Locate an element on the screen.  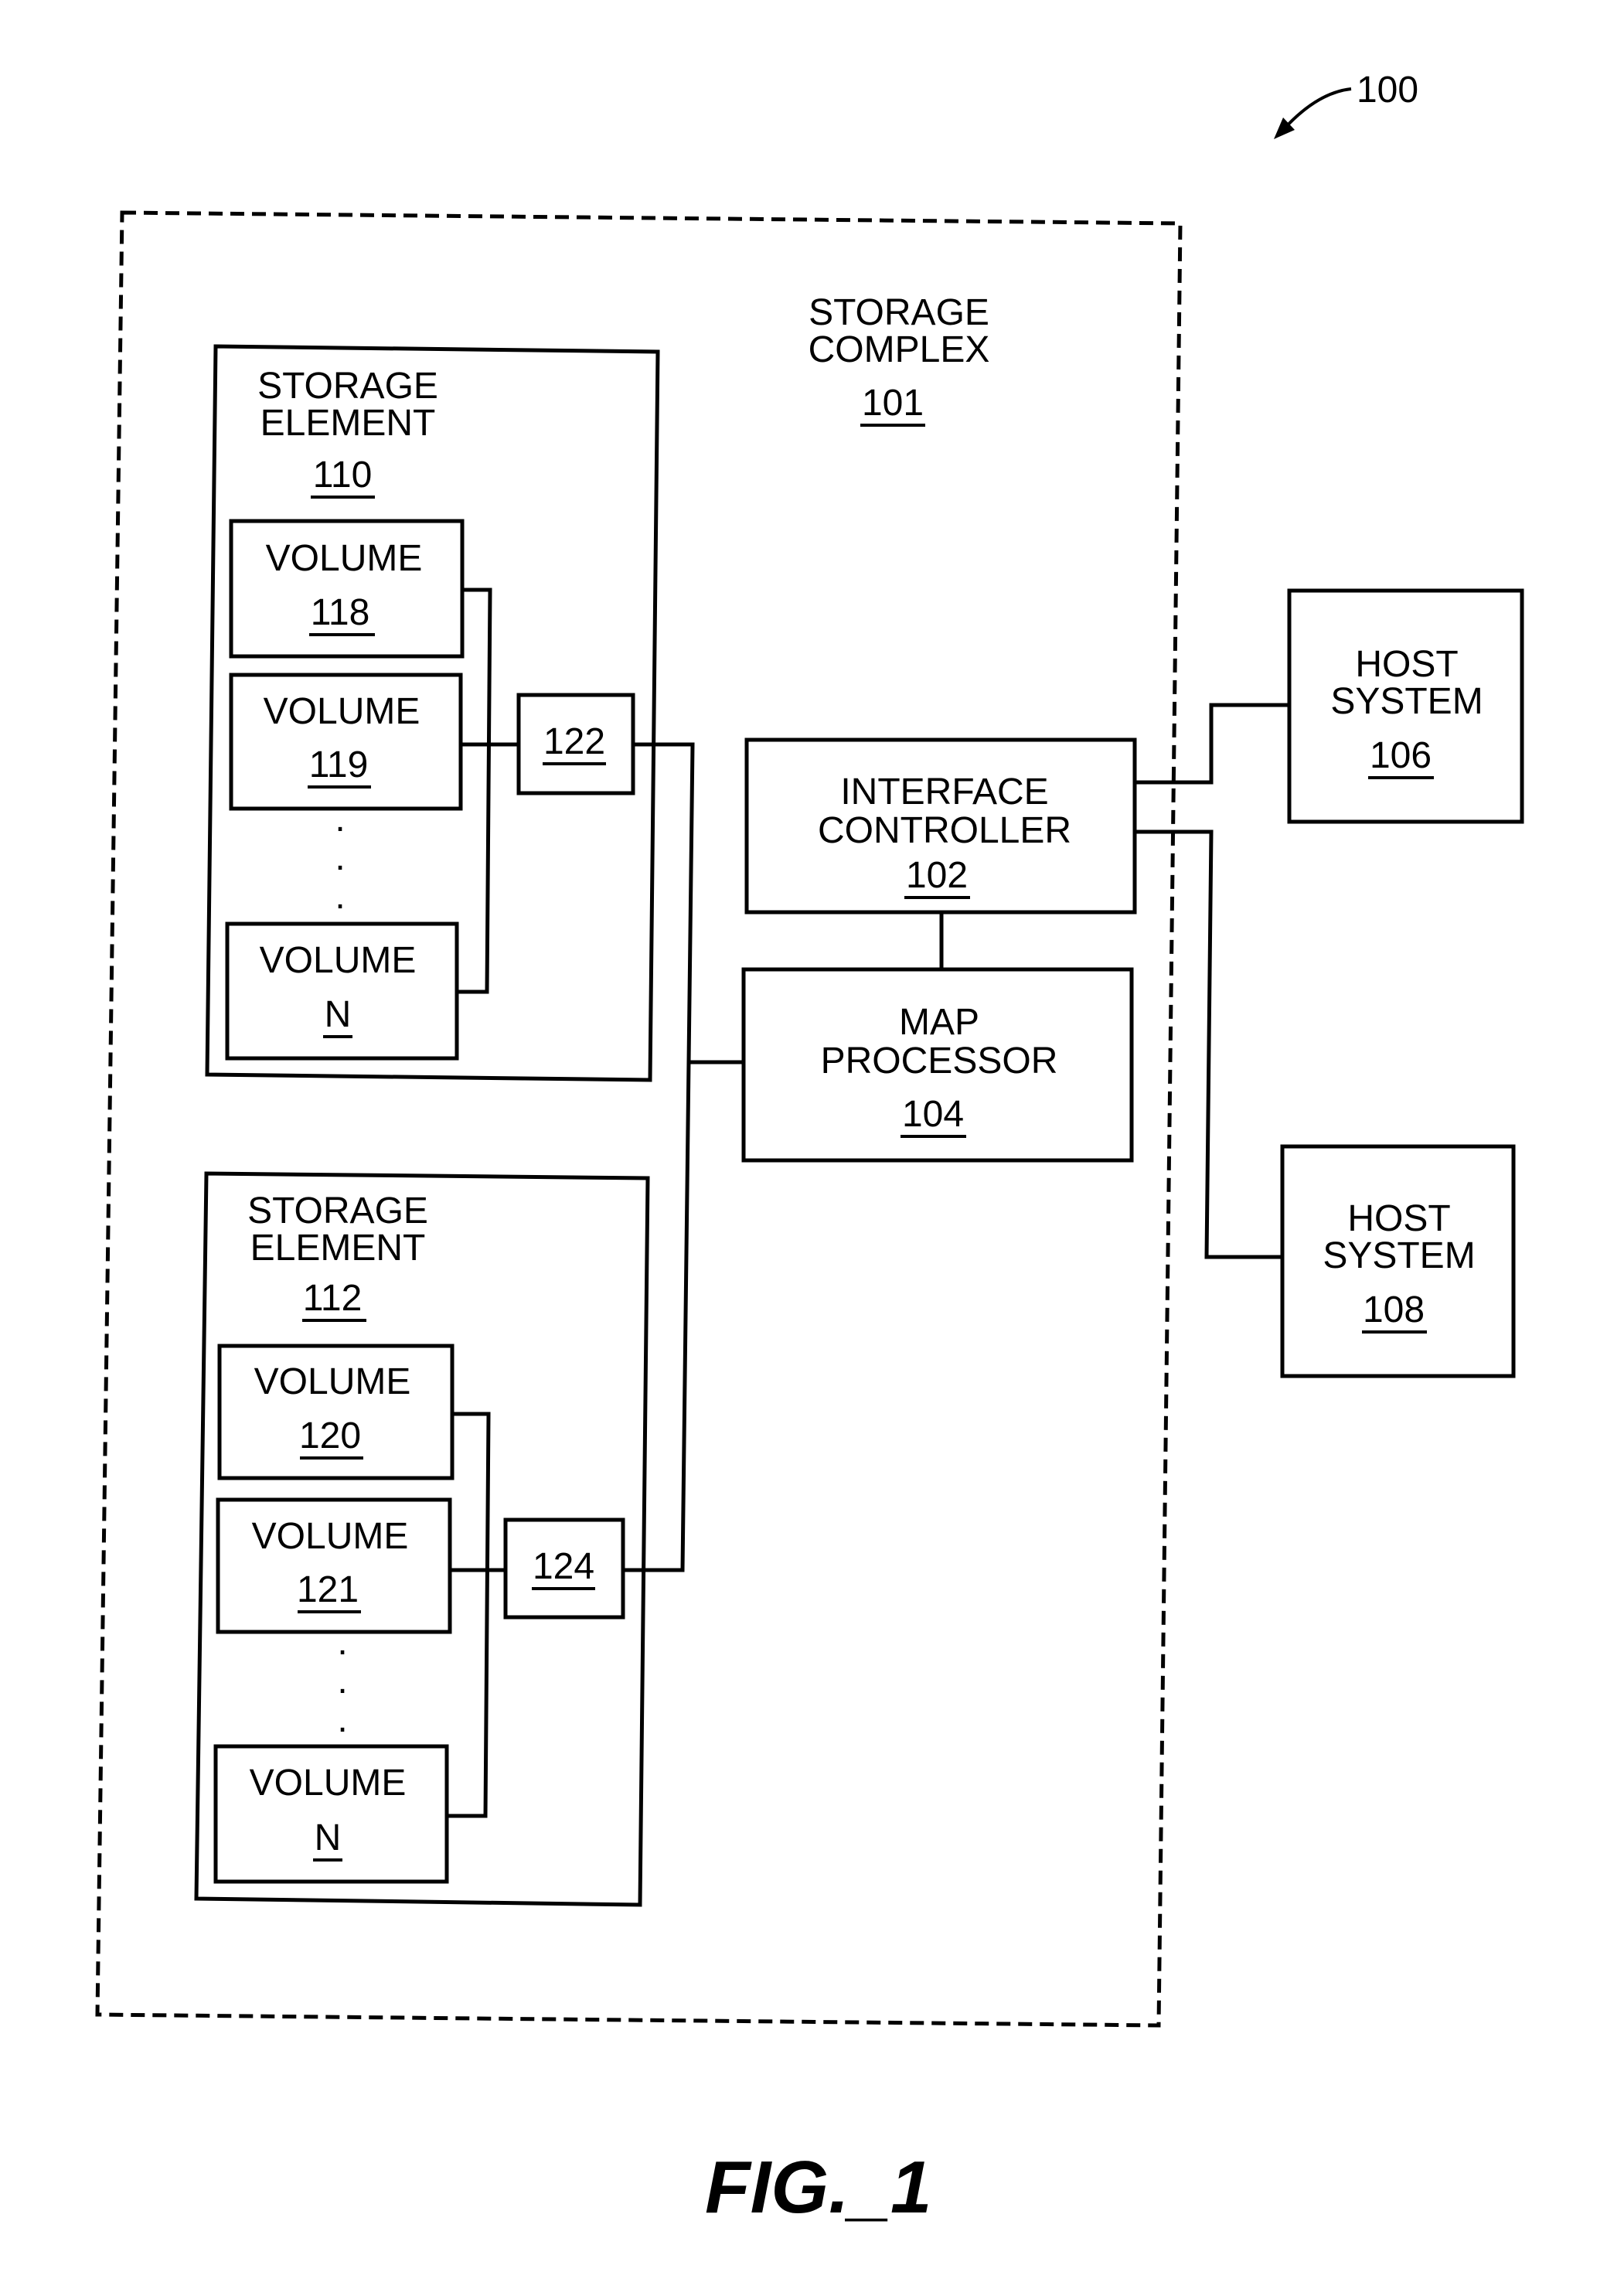
map-processor-104: MAP PROCESSOR 104 is located at coordinates (938, 1065).